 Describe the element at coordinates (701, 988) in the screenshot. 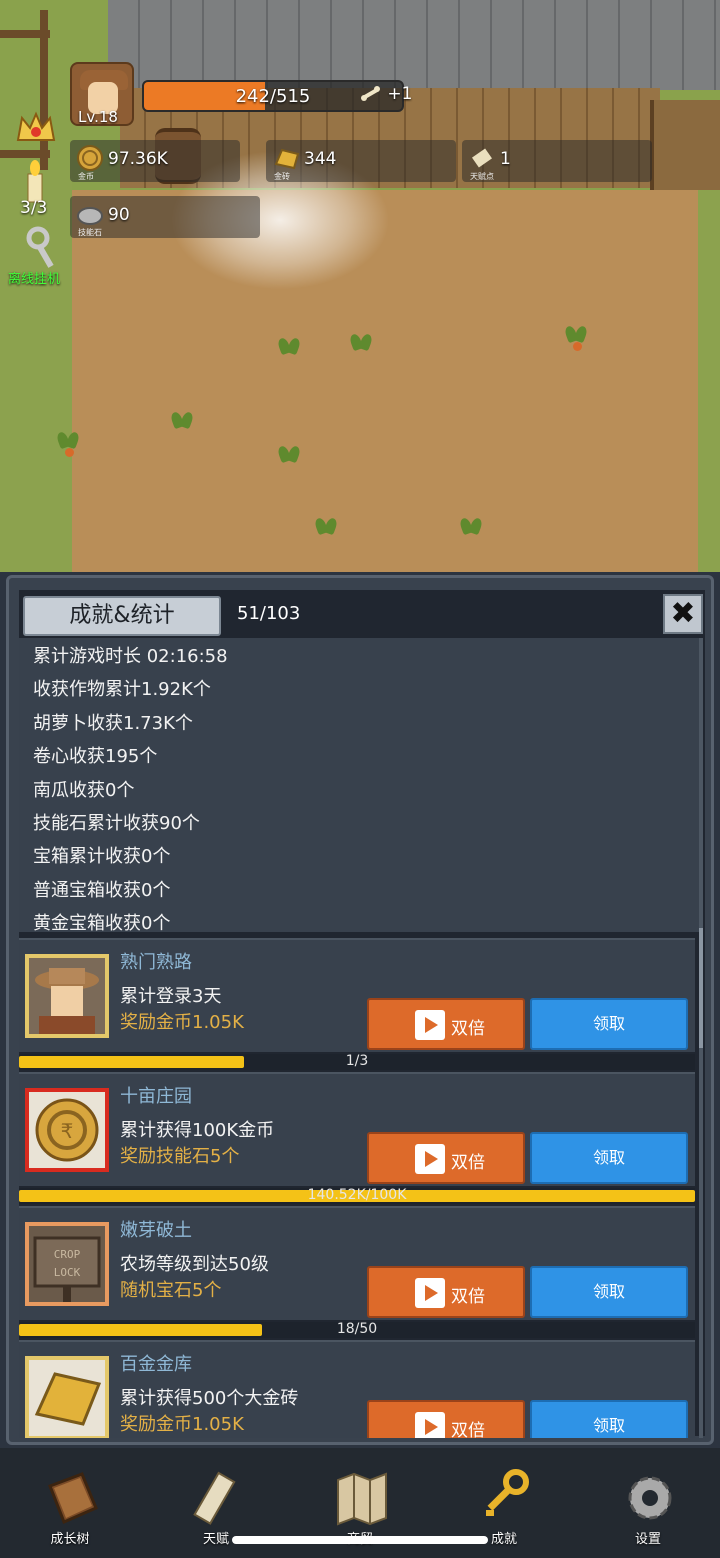

I see `panel-scroll-thumb` at that location.